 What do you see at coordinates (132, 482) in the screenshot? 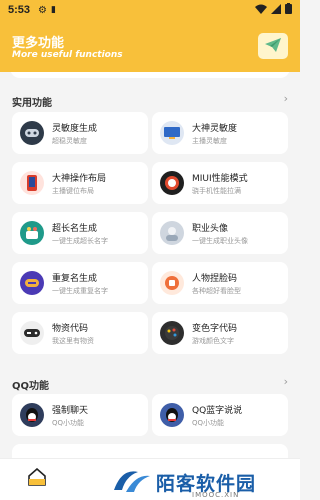
I see `watermark-logo-icon` at bounding box center [132, 482].